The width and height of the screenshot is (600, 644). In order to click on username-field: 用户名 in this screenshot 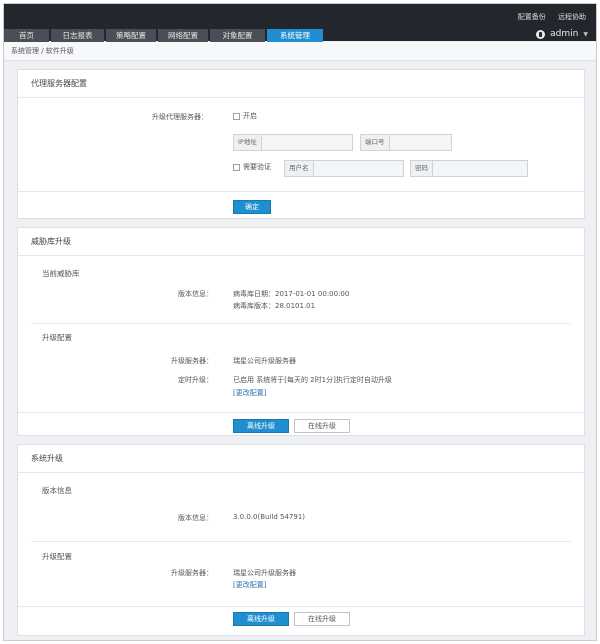, I will do `click(344, 168)`.